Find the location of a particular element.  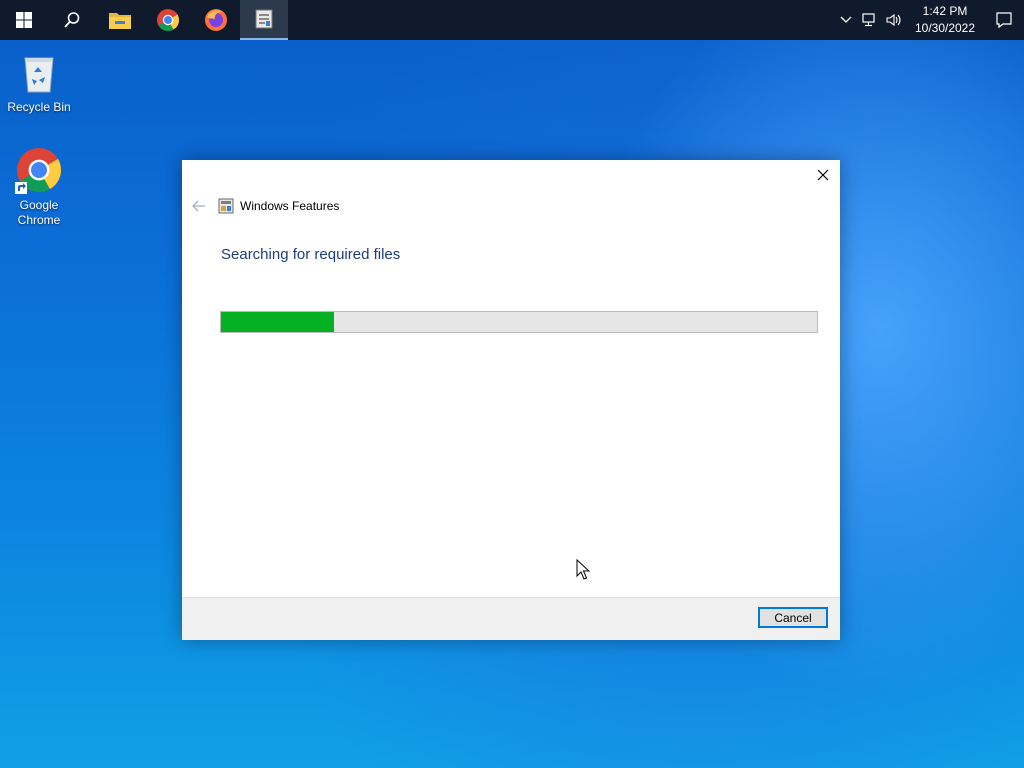

speaker-icon is located at coordinates (893, 20).